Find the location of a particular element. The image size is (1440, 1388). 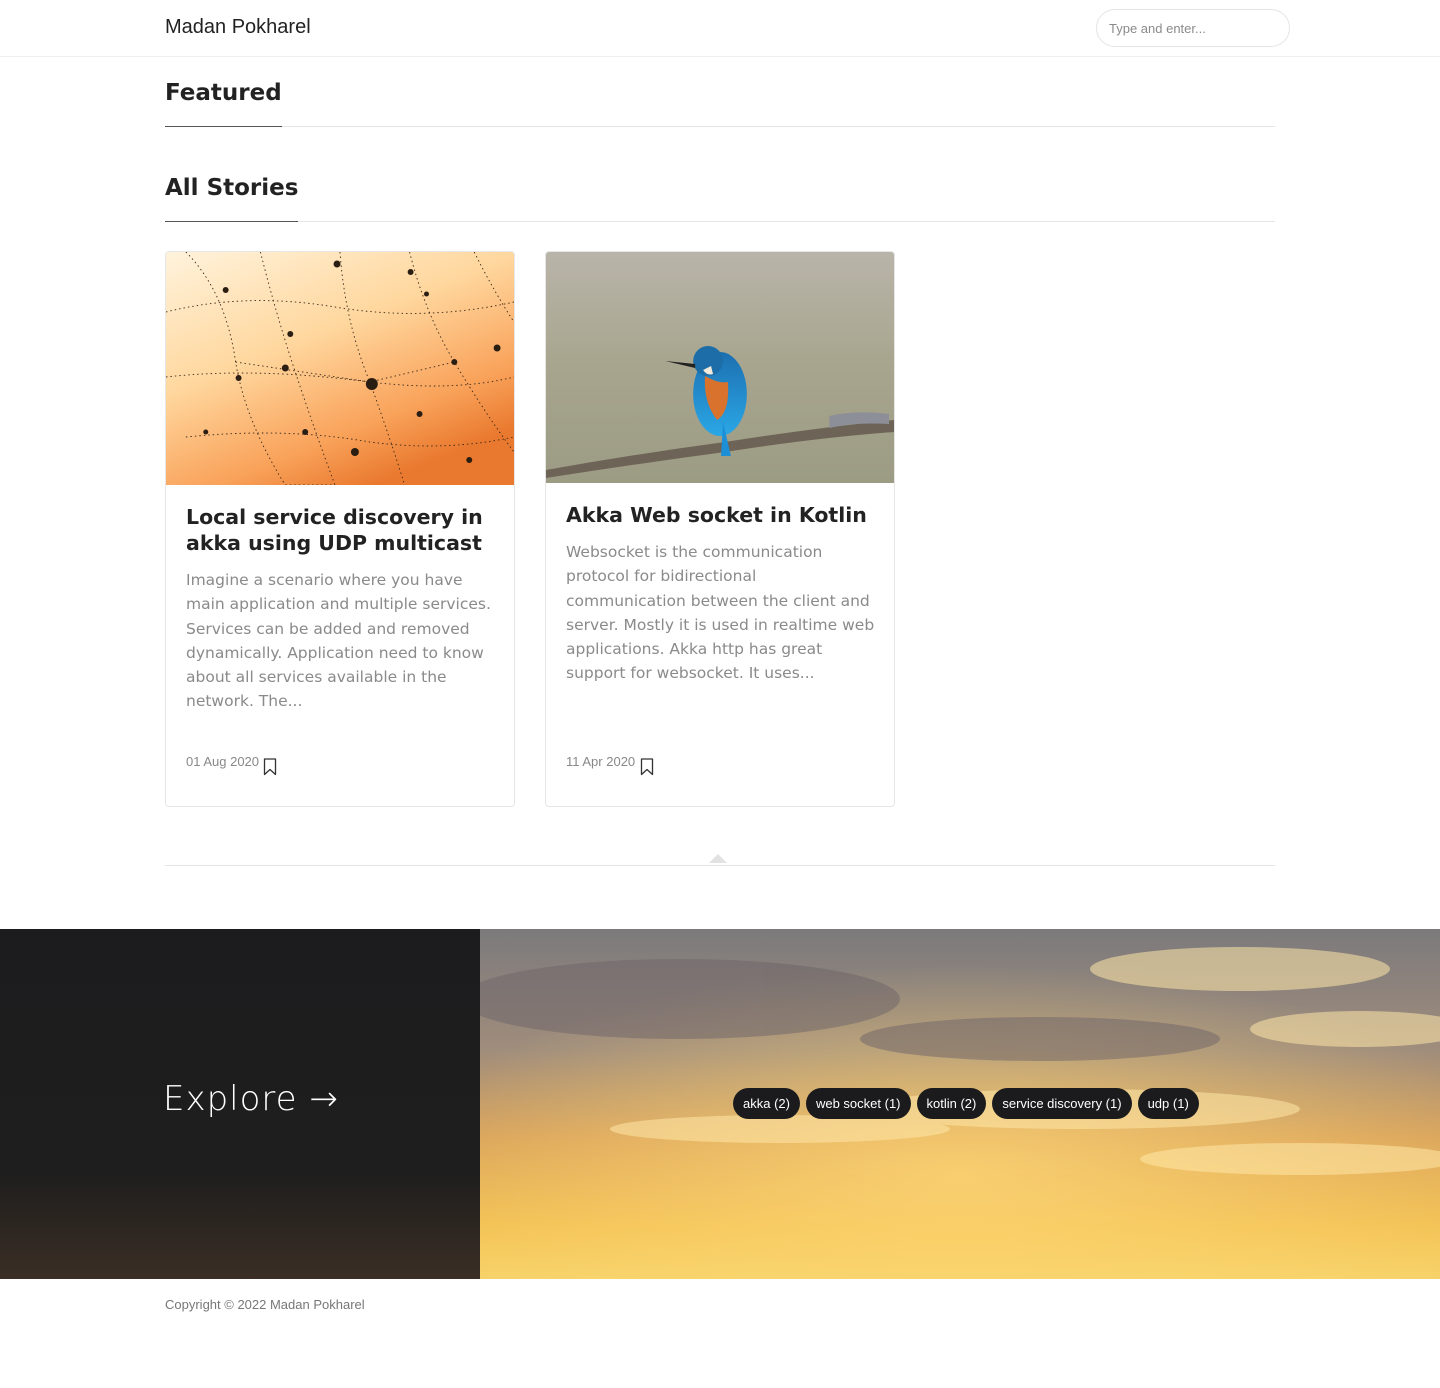

post-title: Akka Web socket in Kotlin is located at coordinates (720, 515).